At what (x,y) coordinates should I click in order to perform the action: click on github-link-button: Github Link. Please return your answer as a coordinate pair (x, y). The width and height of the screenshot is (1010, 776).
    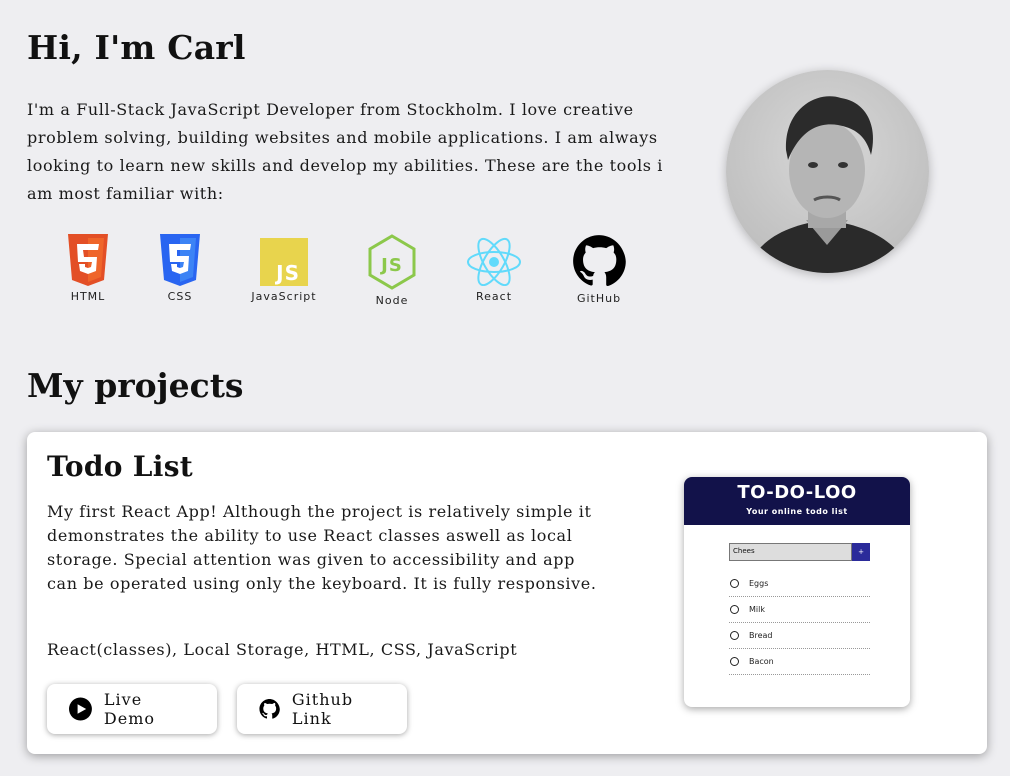
    Looking at the image, I should click on (322, 709).